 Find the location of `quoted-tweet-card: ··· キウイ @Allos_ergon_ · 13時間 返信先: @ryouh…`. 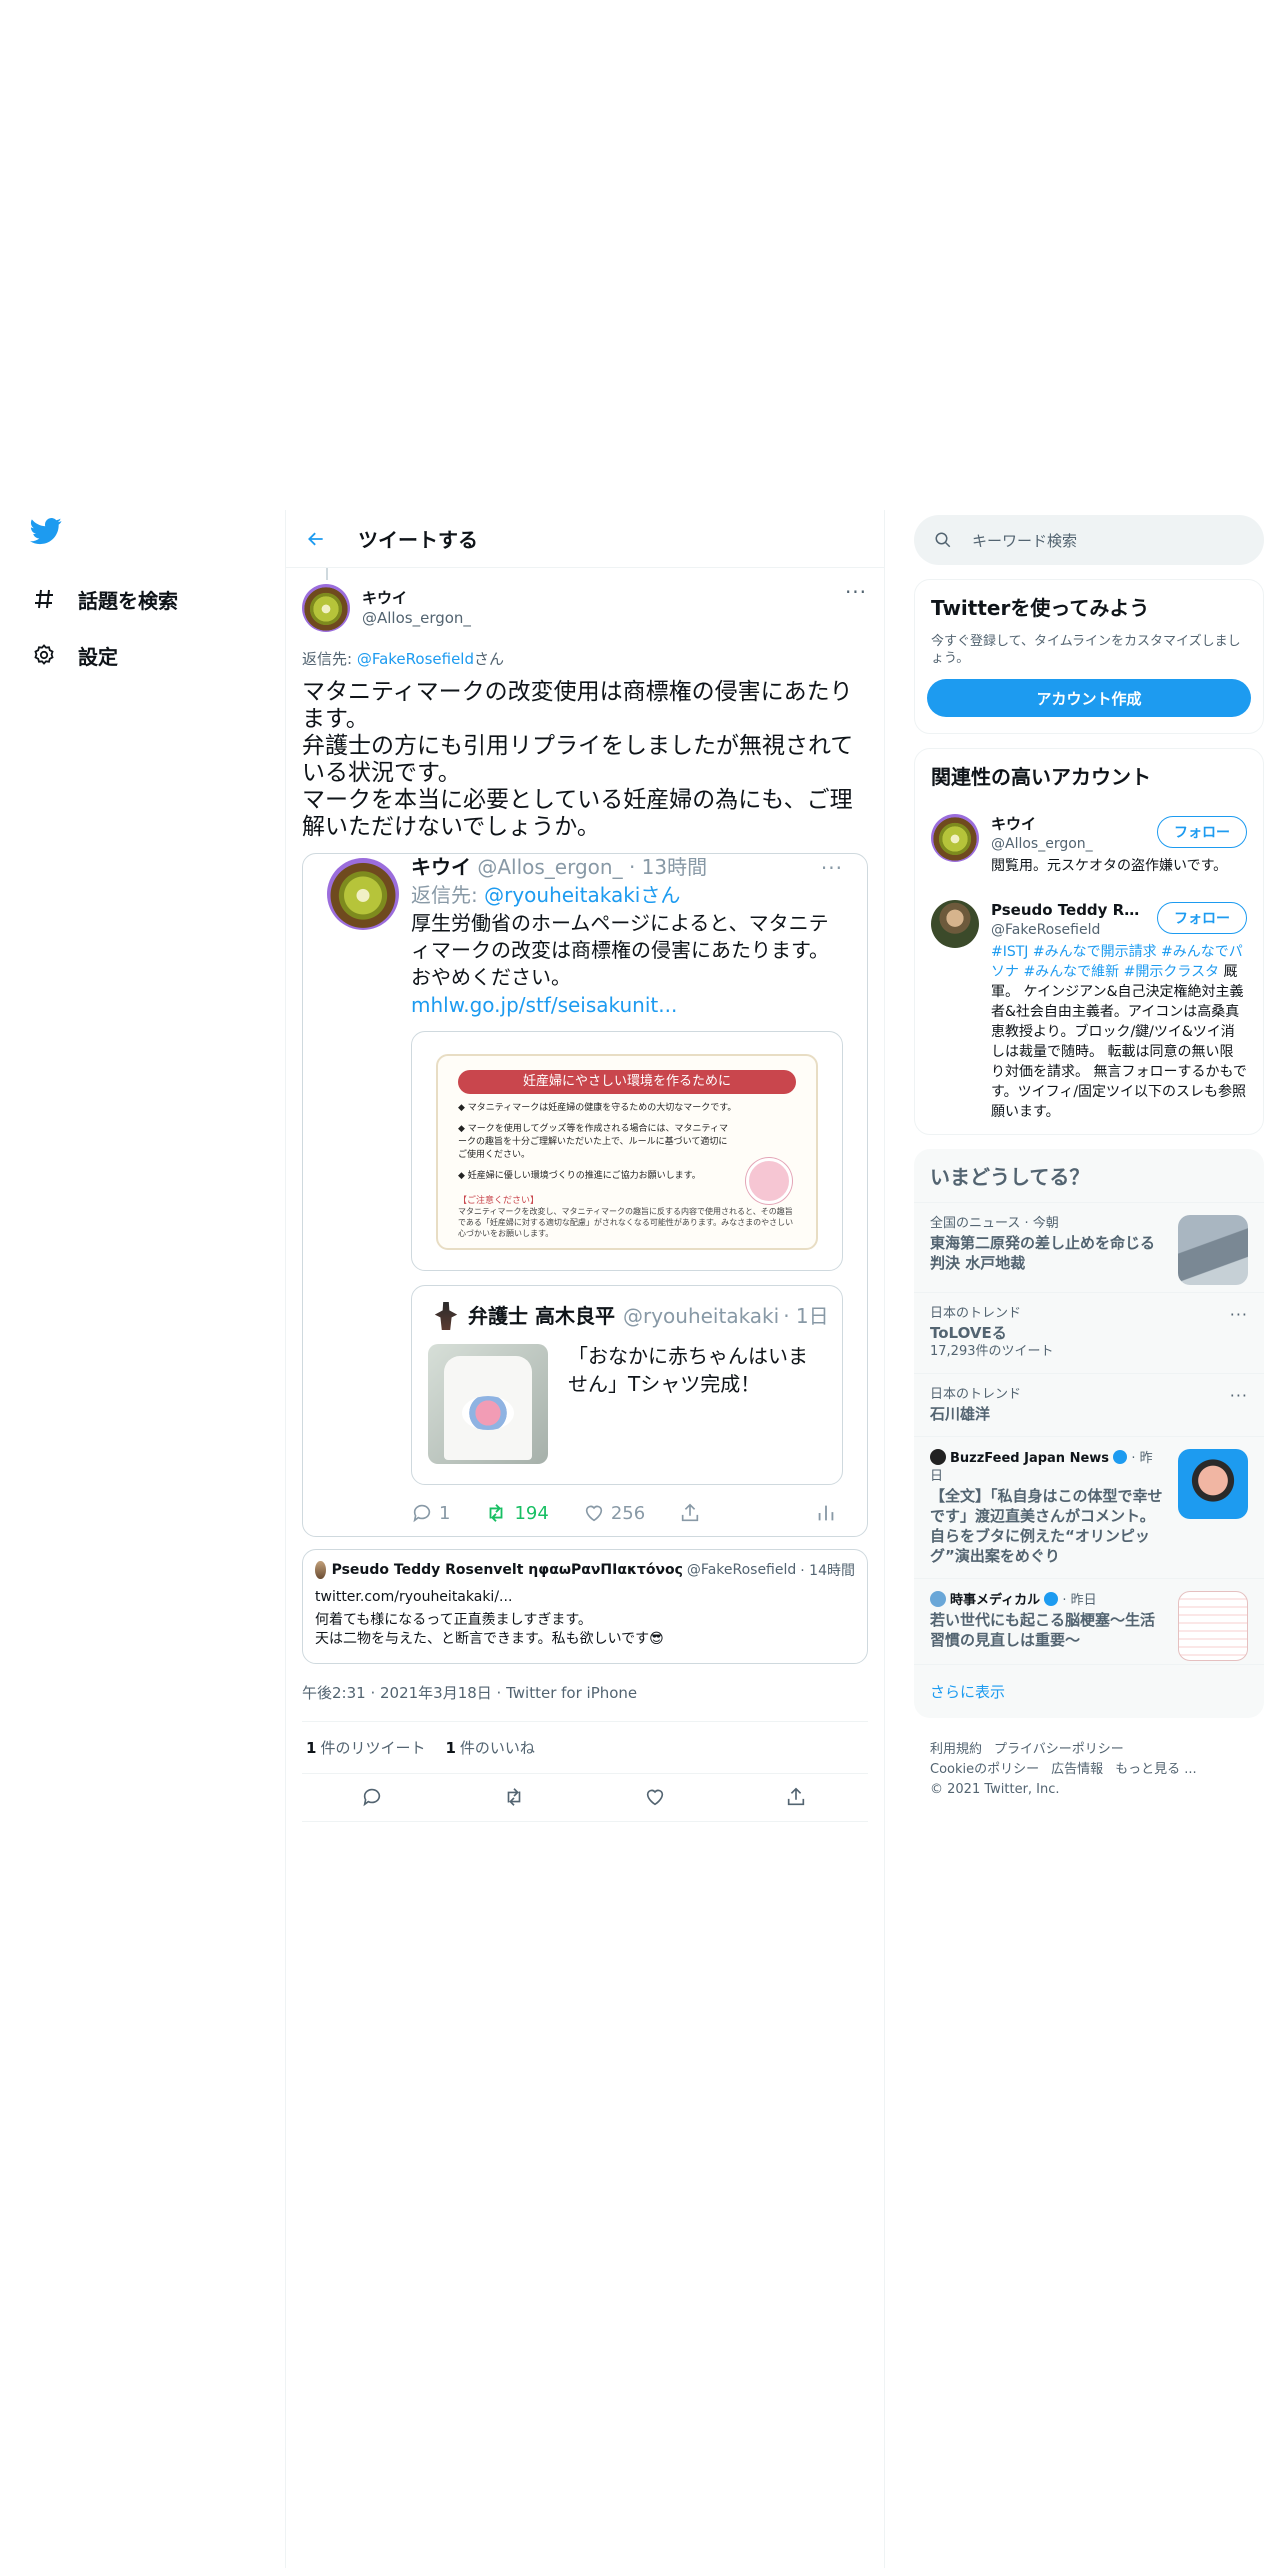

quoted-tweet-card: ··· キウイ @Allos_ergon_ · 13時間 返信先: @ryouh… is located at coordinates (585, 1195).